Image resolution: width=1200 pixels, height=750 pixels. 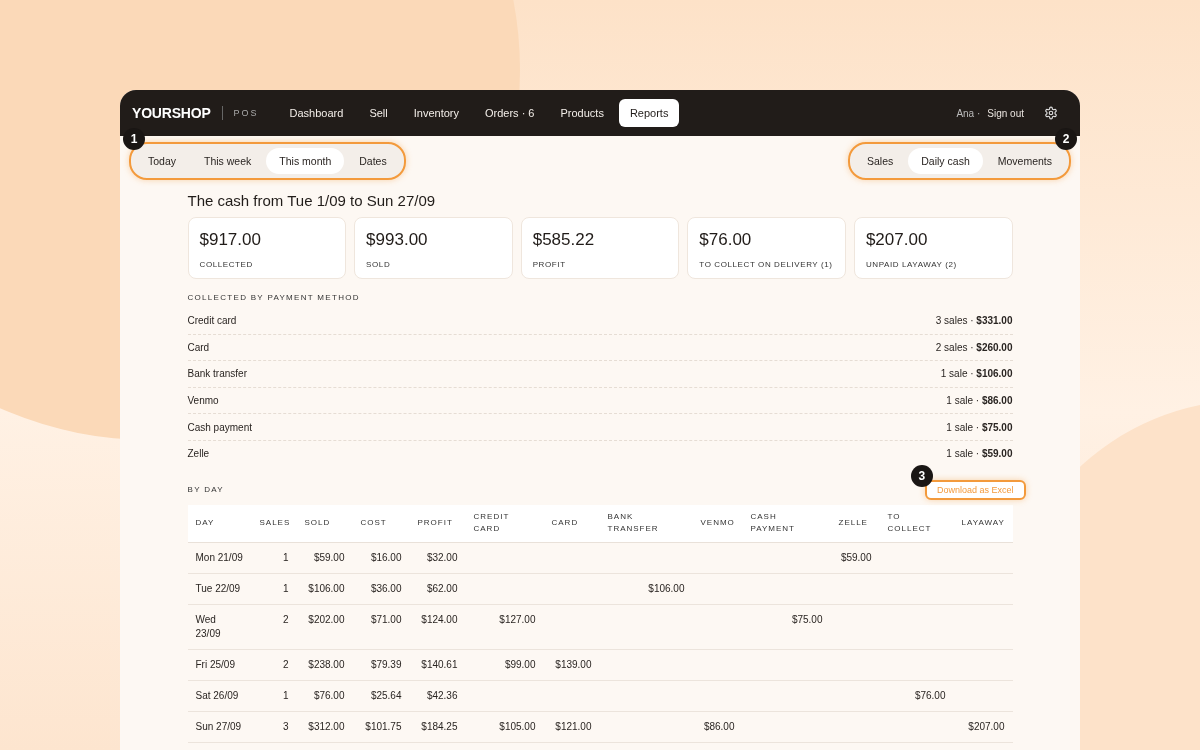 What do you see at coordinates (504, 523) in the screenshot?
I see `column-header: CREDIT CARD` at bounding box center [504, 523].